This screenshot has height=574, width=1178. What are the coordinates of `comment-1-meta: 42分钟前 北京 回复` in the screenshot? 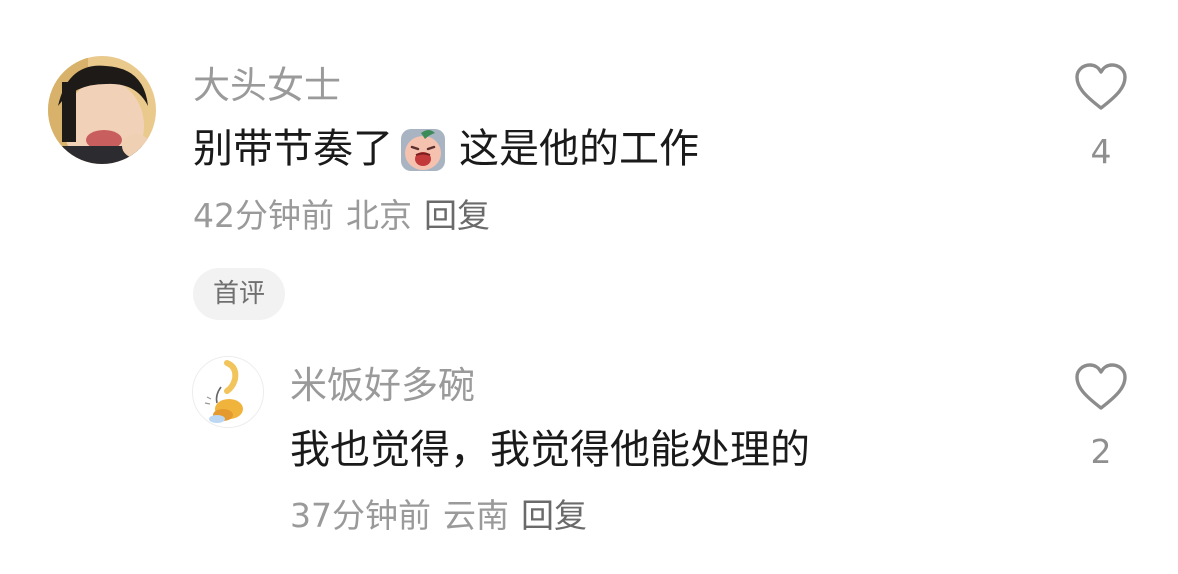 It's located at (347, 216).